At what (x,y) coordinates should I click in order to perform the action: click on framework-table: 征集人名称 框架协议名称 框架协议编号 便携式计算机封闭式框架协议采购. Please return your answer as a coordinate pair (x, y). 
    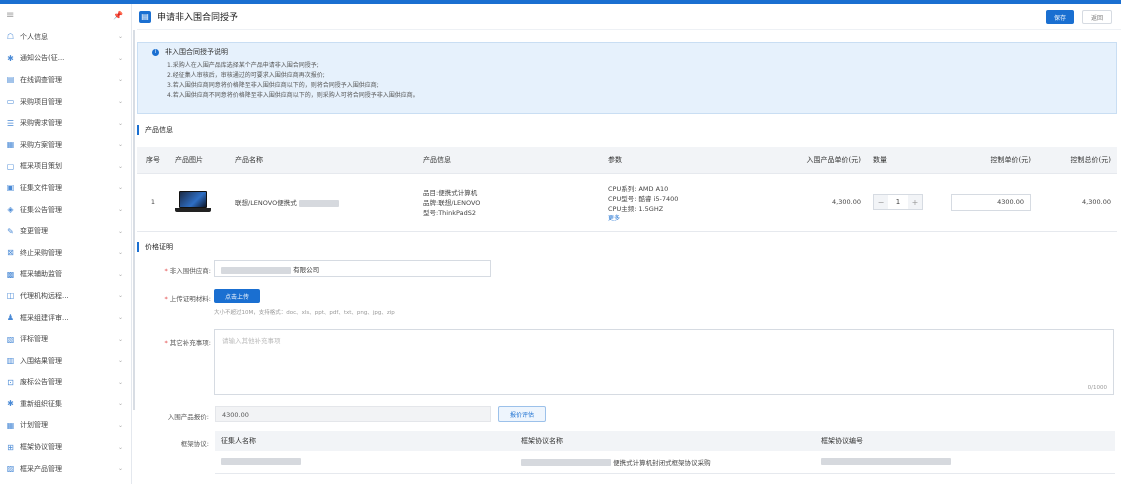
    Looking at the image, I should click on (665, 452).